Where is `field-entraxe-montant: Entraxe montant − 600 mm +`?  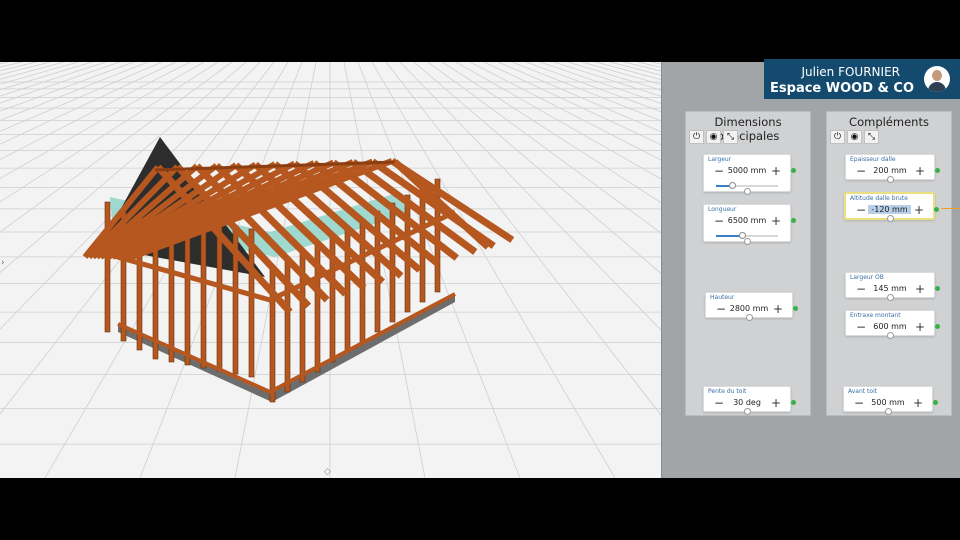 field-entraxe-montant: Entraxe montant − 600 mm + is located at coordinates (892, 324).